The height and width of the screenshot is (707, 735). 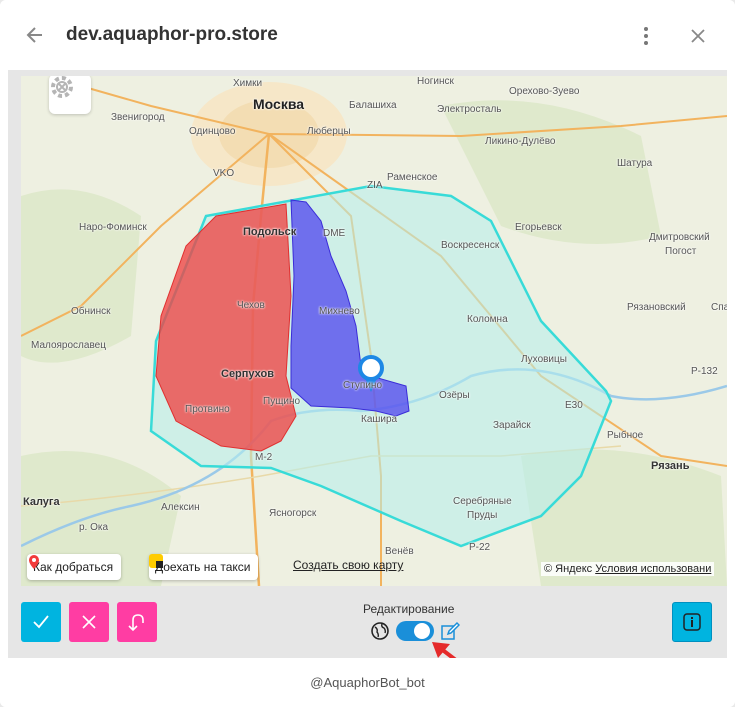 What do you see at coordinates (375, 185) in the screenshot?
I see `map-label: ZIA` at bounding box center [375, 185].